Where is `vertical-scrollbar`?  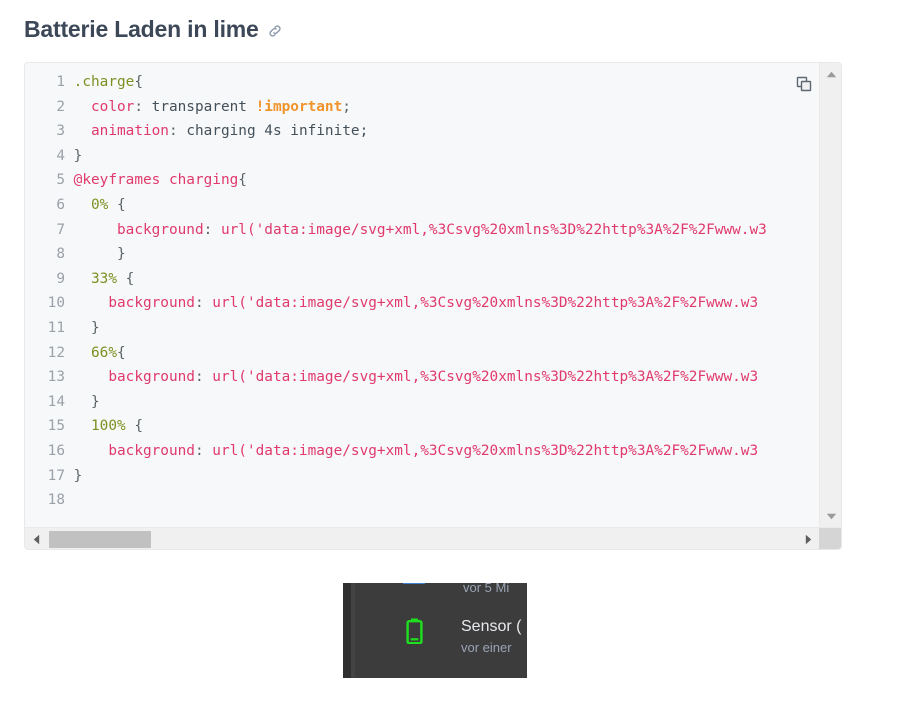
vertical-scrollbar is located at coordinates (830, 295).